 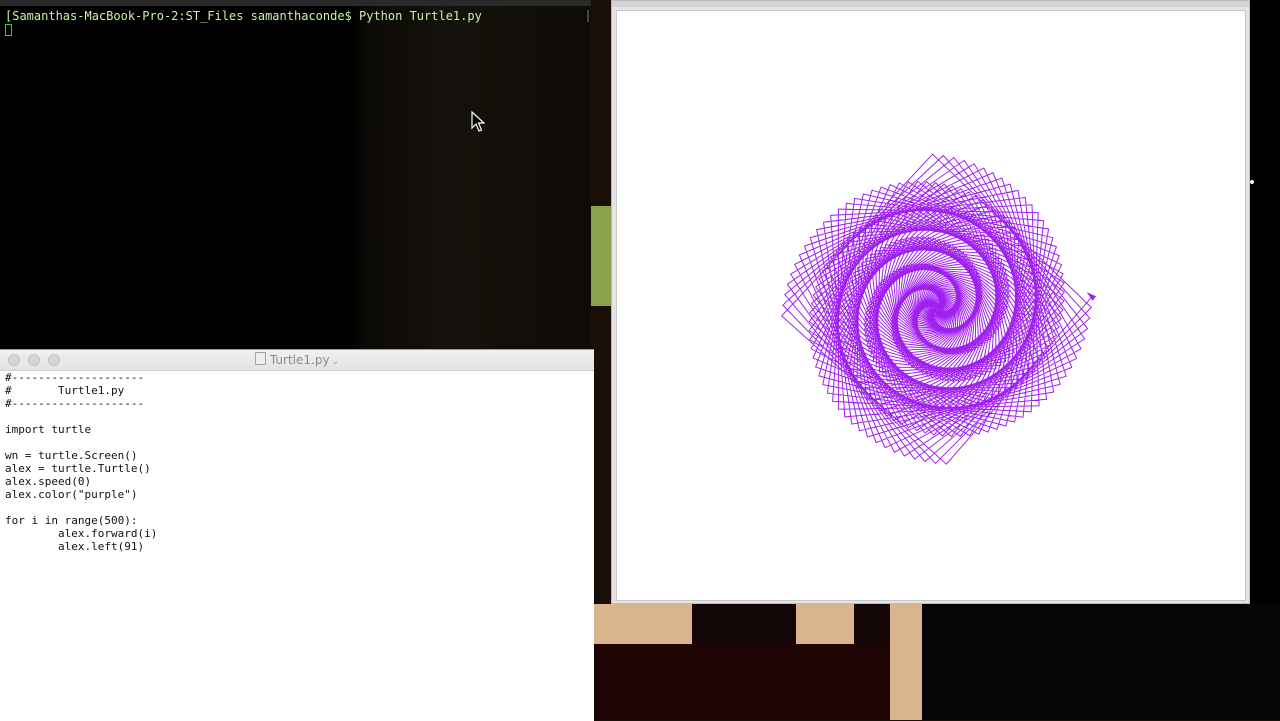 I want to click on editor-titlebar: Turtle1.py ⌄, so click(x=297, y=360).